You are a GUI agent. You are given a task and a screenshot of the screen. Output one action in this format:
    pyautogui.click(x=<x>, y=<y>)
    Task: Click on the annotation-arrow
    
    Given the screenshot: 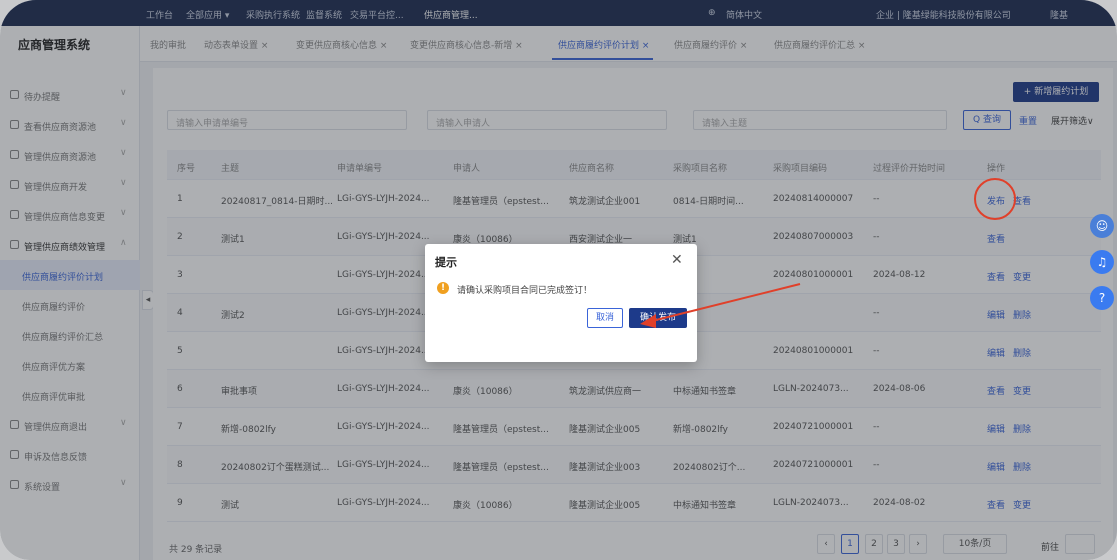 What is the action you would take?
    pyautogui.click(x=720, y=305)
    